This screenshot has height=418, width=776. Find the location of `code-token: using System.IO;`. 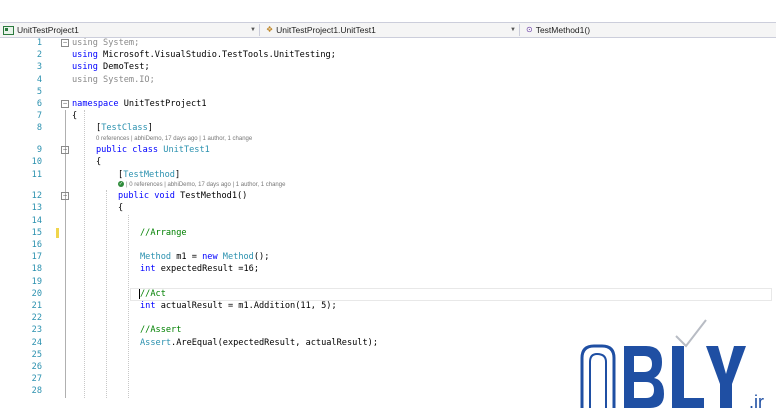

code-token: using System.IO; is located at coordinates (113, 79).